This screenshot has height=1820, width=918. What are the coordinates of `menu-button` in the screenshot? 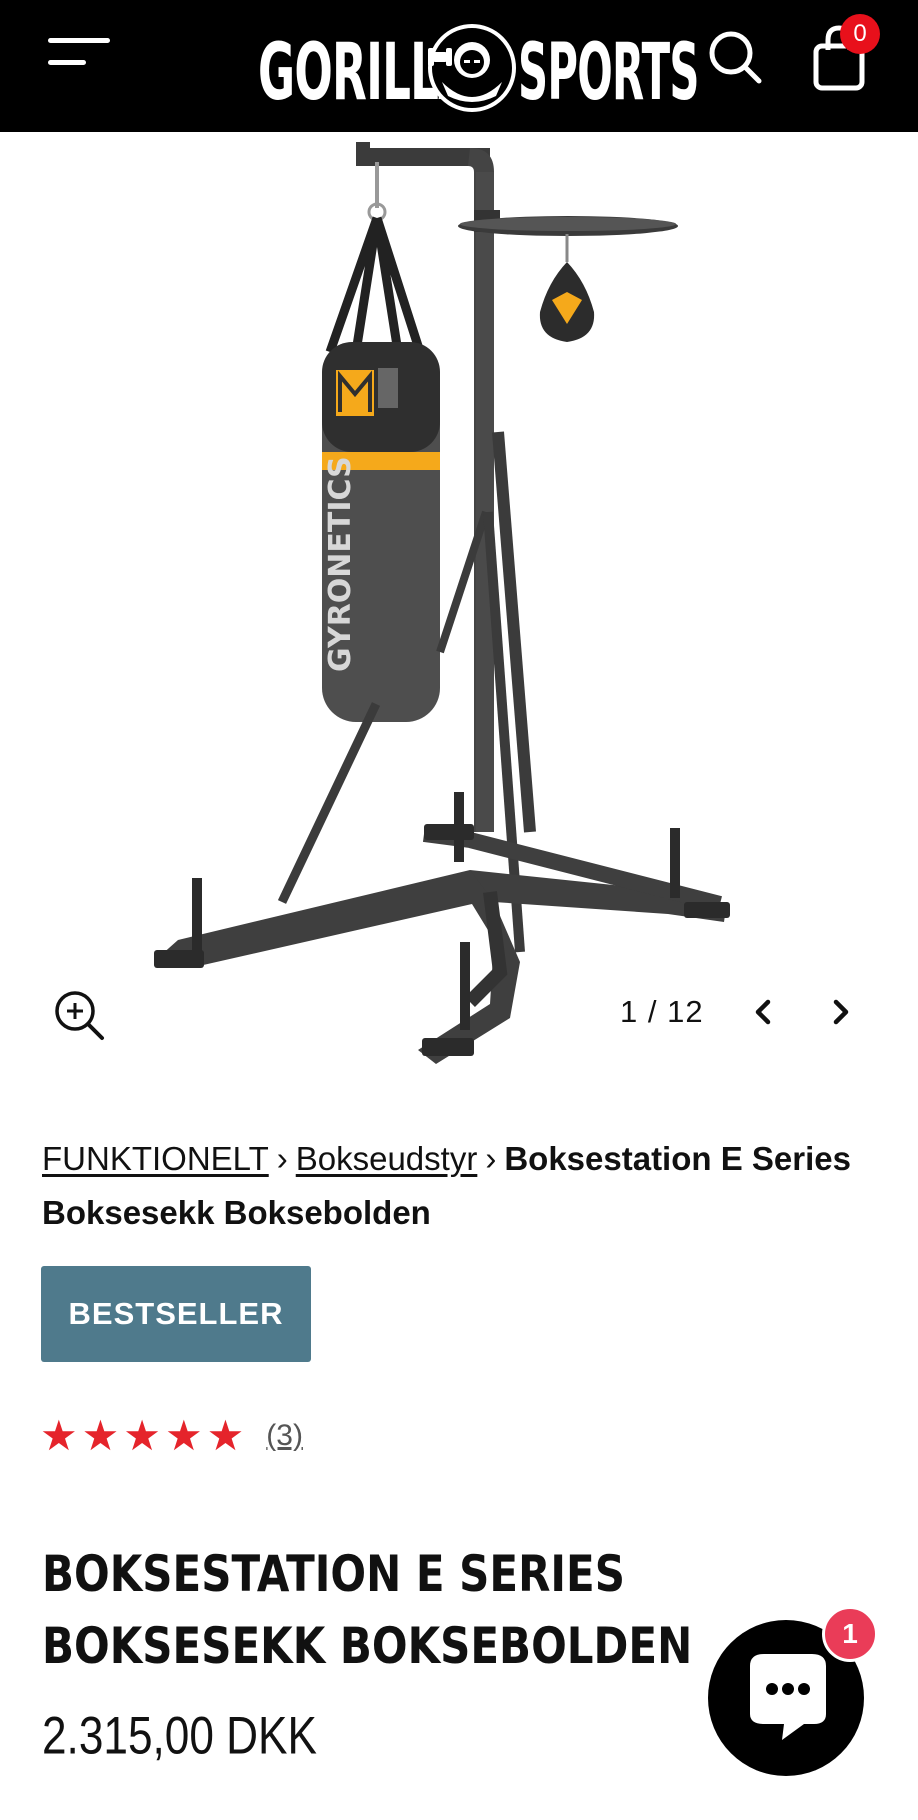 It's located at (81, 56).